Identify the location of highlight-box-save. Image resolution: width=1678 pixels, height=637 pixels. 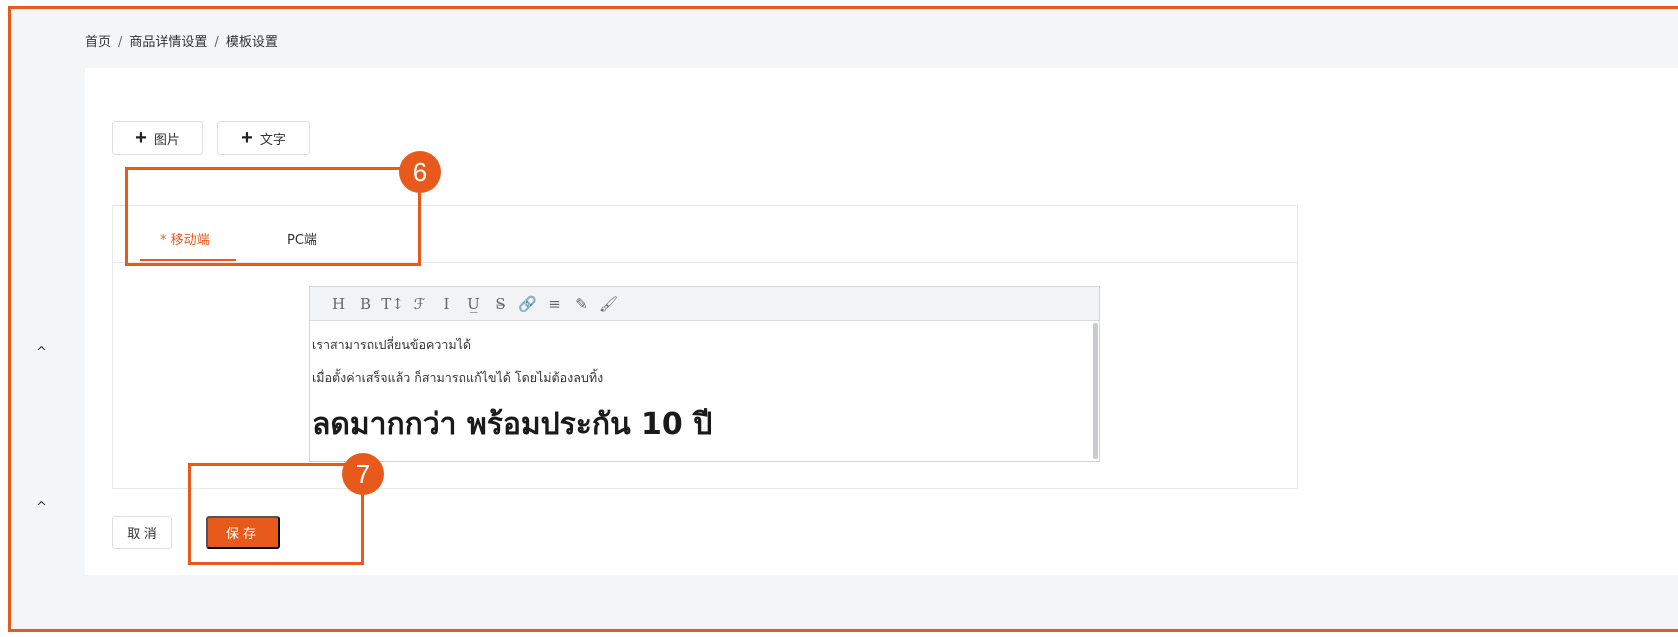
(276, 514).